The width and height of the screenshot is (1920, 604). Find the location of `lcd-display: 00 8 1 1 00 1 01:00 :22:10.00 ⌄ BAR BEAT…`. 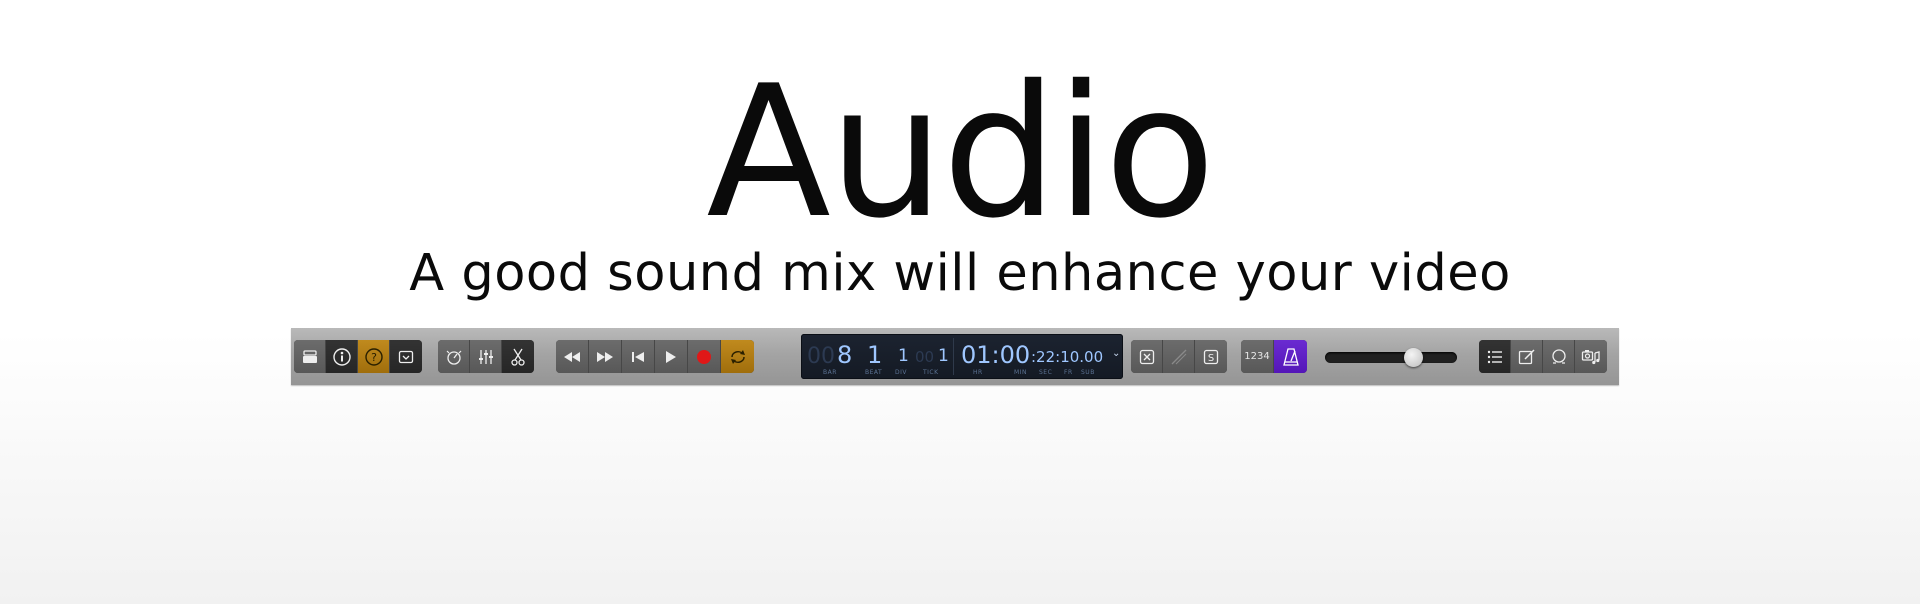

lcd-display: 00 8 1 1 00 1 01:00 :22:10.00 ⌄ BAR BEAT… is located at coordinates (962, 356).